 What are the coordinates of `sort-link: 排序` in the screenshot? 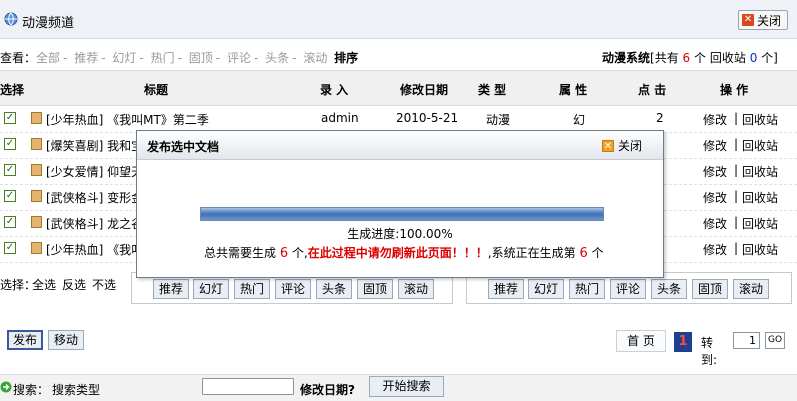 It's located at (346, 58).